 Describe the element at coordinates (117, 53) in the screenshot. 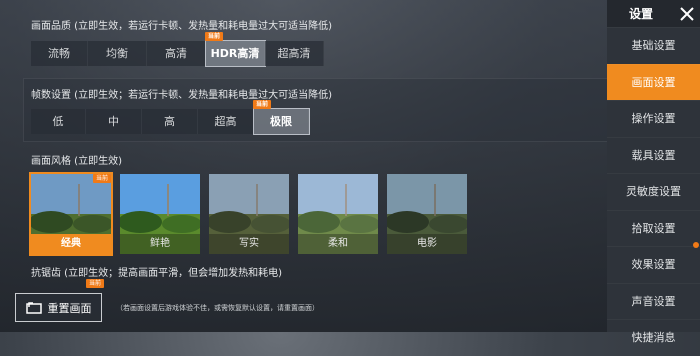

I see `quality-option-balanced: 均衡` at that location.